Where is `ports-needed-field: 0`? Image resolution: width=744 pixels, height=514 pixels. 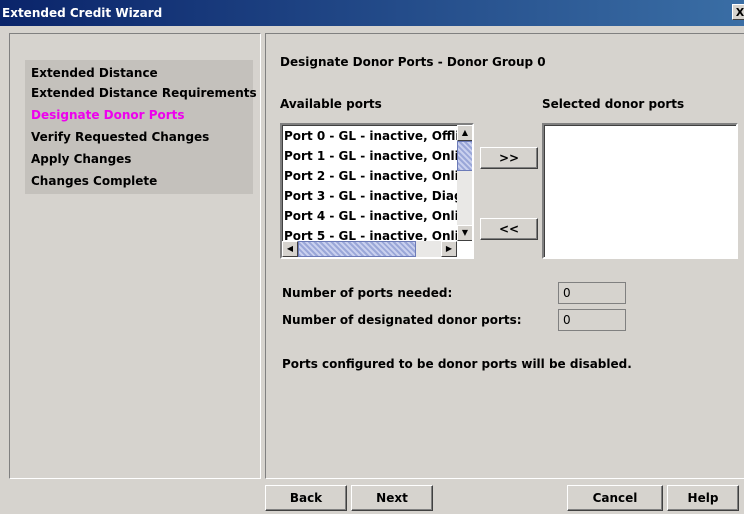 ports-needed-field: 0 is located at coordinates (592, 293).